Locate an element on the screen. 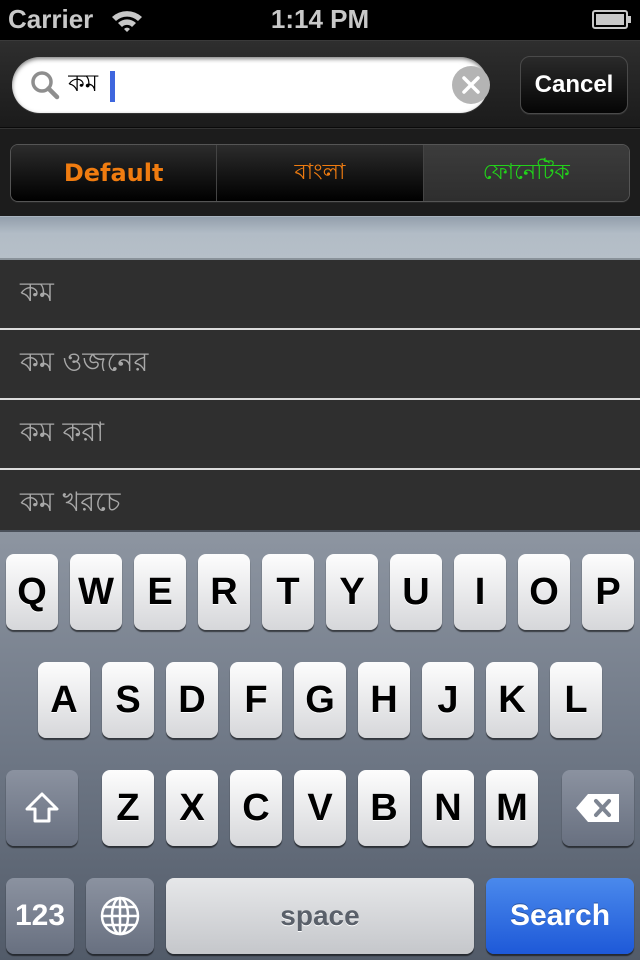 The height and width of the screenshot is (960, 640). section-header is located at coordinates (320, 238).